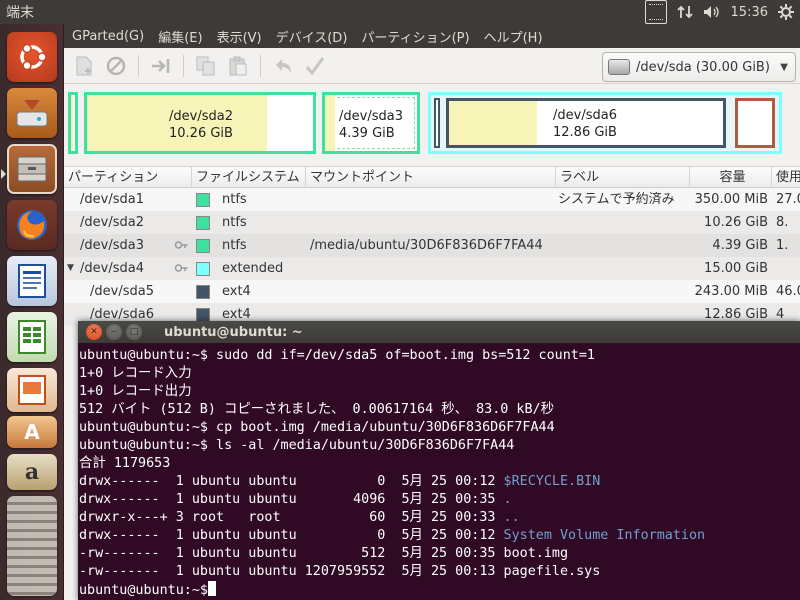 This screenshot has height=600, width=800. I want to click on table-row: /dev/sda5 ext4 243.00 MiB 46.0, so click(432, 291).